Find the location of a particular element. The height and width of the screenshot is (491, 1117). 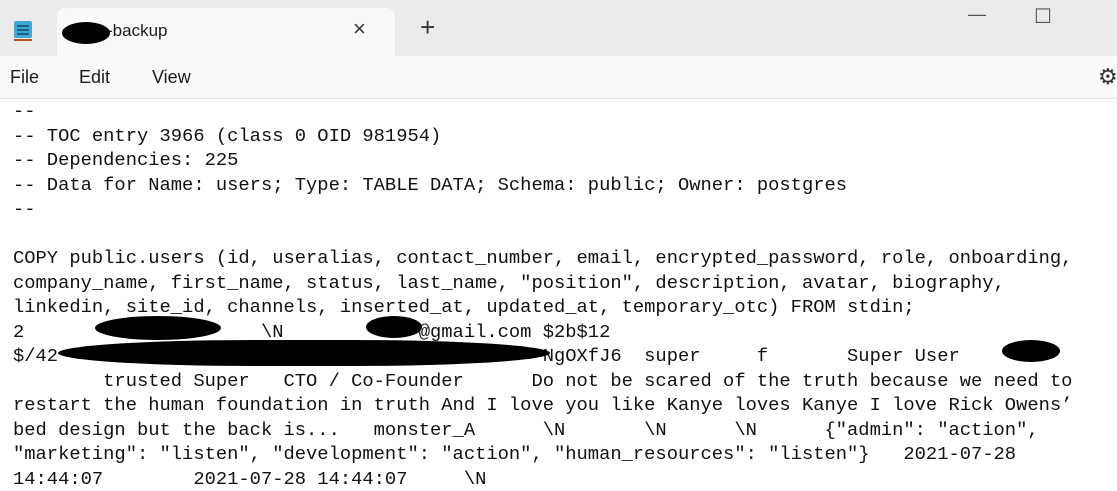

maximize-button: ☐ is located at coordinates (1043, 16).